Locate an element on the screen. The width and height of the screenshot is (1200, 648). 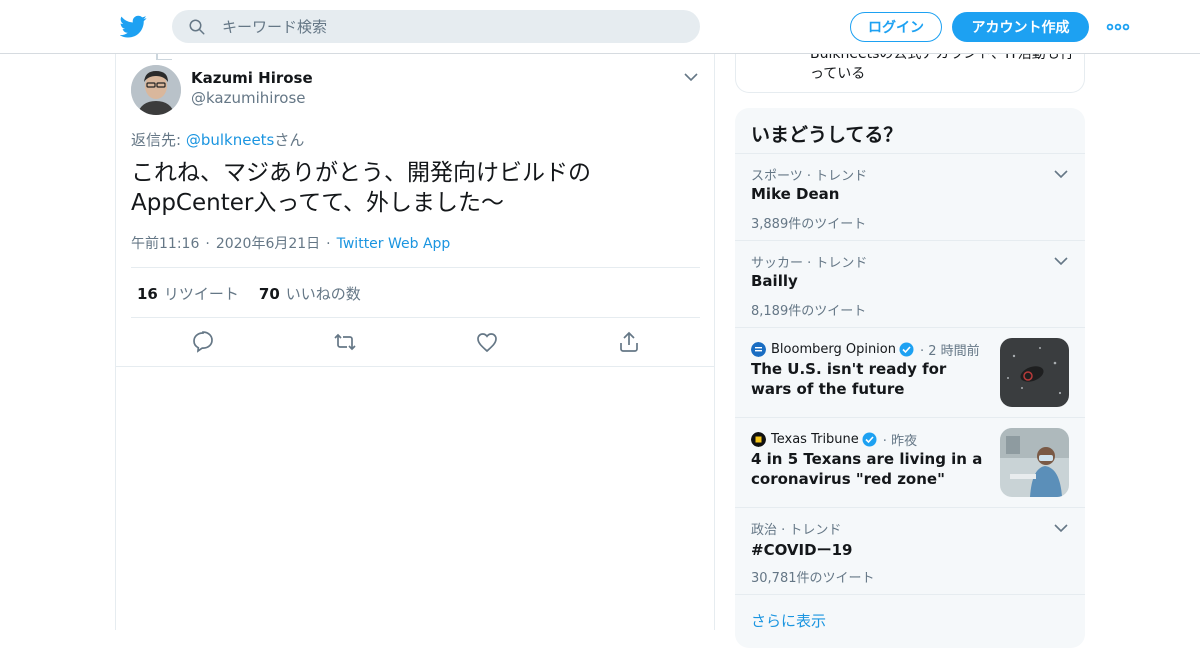
trend-item: スポーツ · トレンド Mike Dean 3,889件のツイート is located at coordinates (910, 197).